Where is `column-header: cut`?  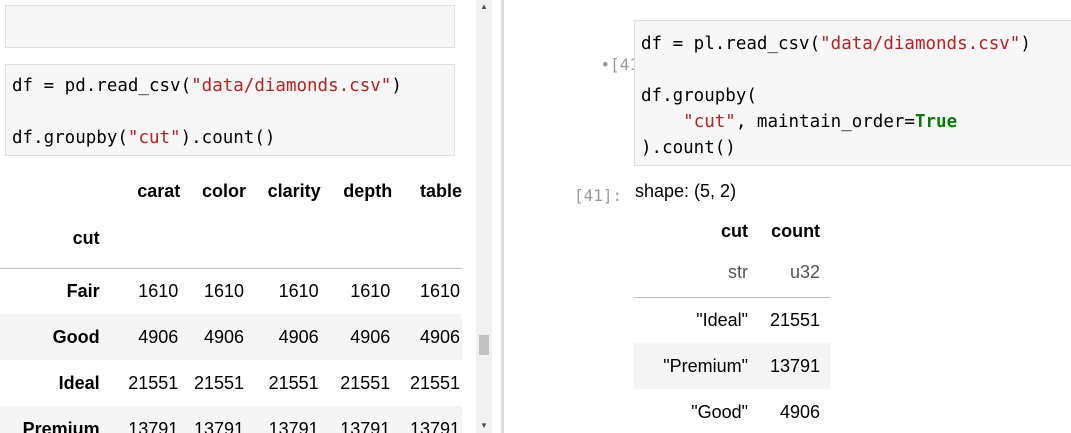 column-header: cut is located at coordinates (734, 230).